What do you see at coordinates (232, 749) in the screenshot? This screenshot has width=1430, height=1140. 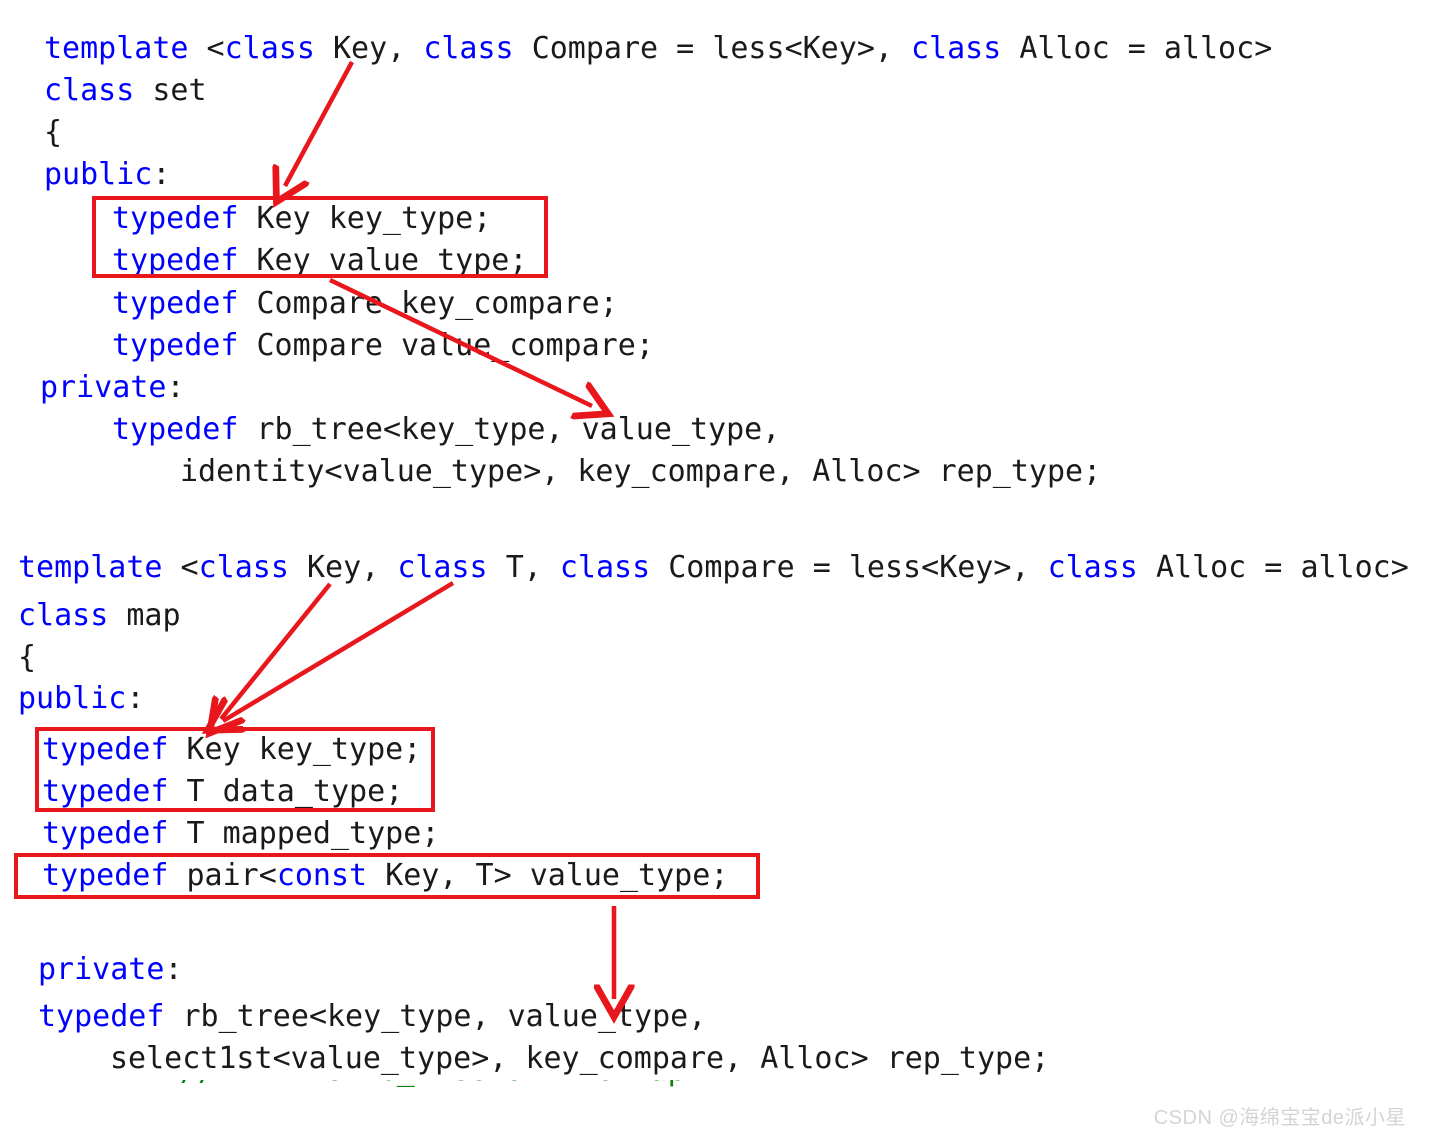 I see `code-line-map-key-type: typedef Key key_type;` at bounding box center [232, 749].